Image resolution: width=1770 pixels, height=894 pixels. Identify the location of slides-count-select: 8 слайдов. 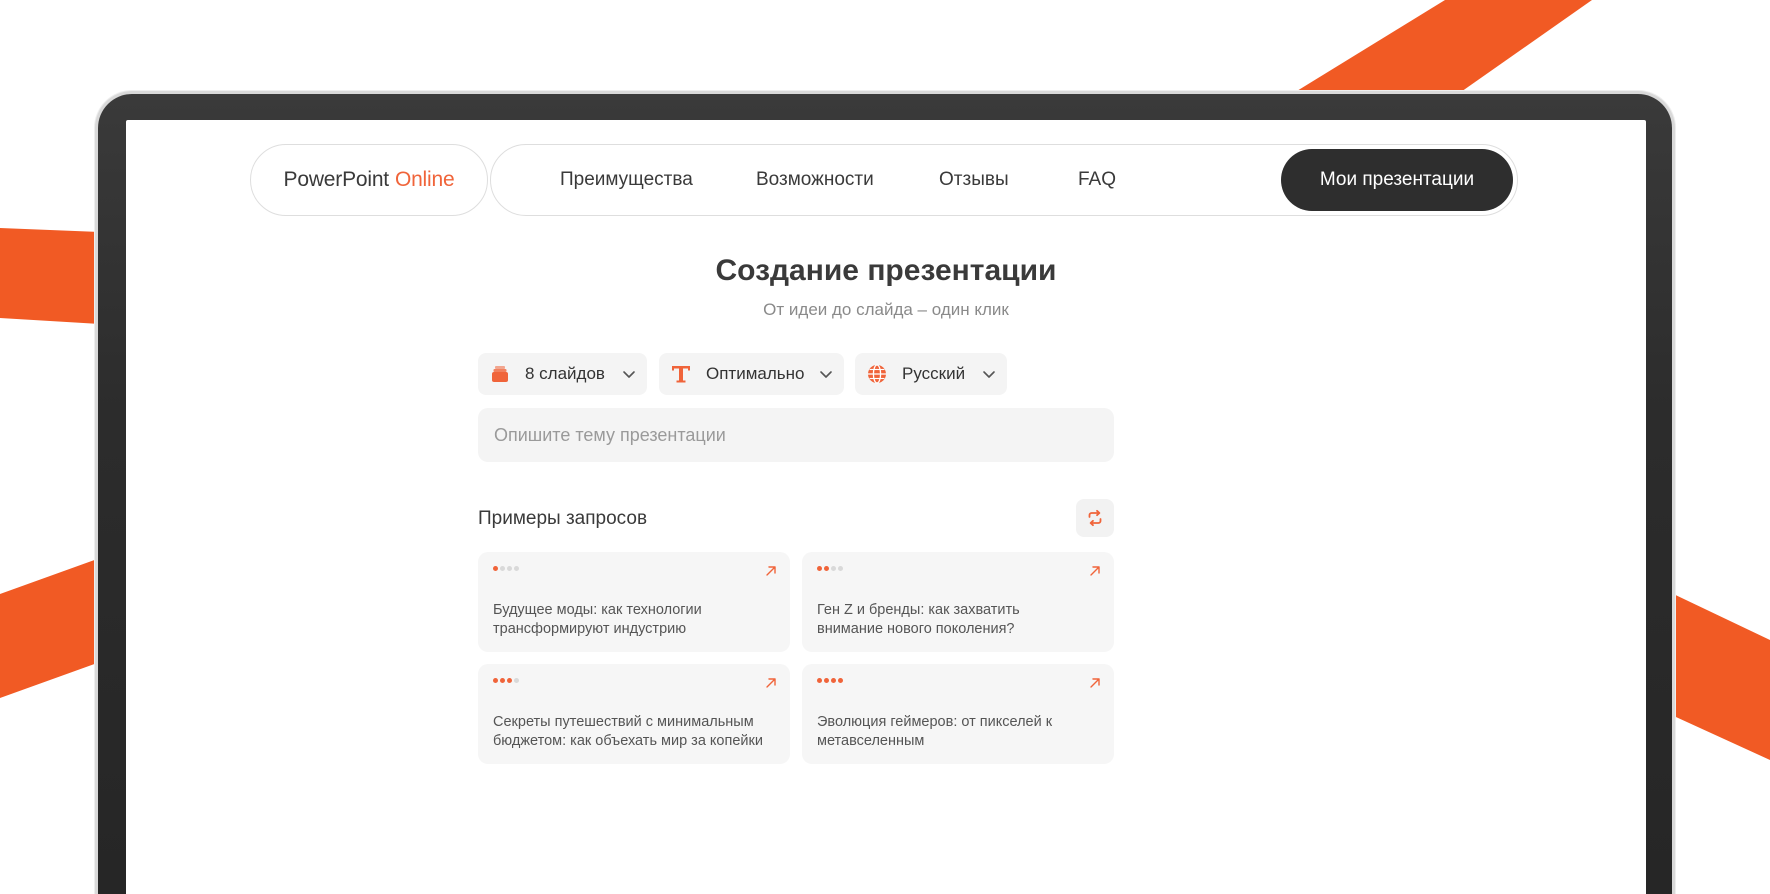
(562, 374).